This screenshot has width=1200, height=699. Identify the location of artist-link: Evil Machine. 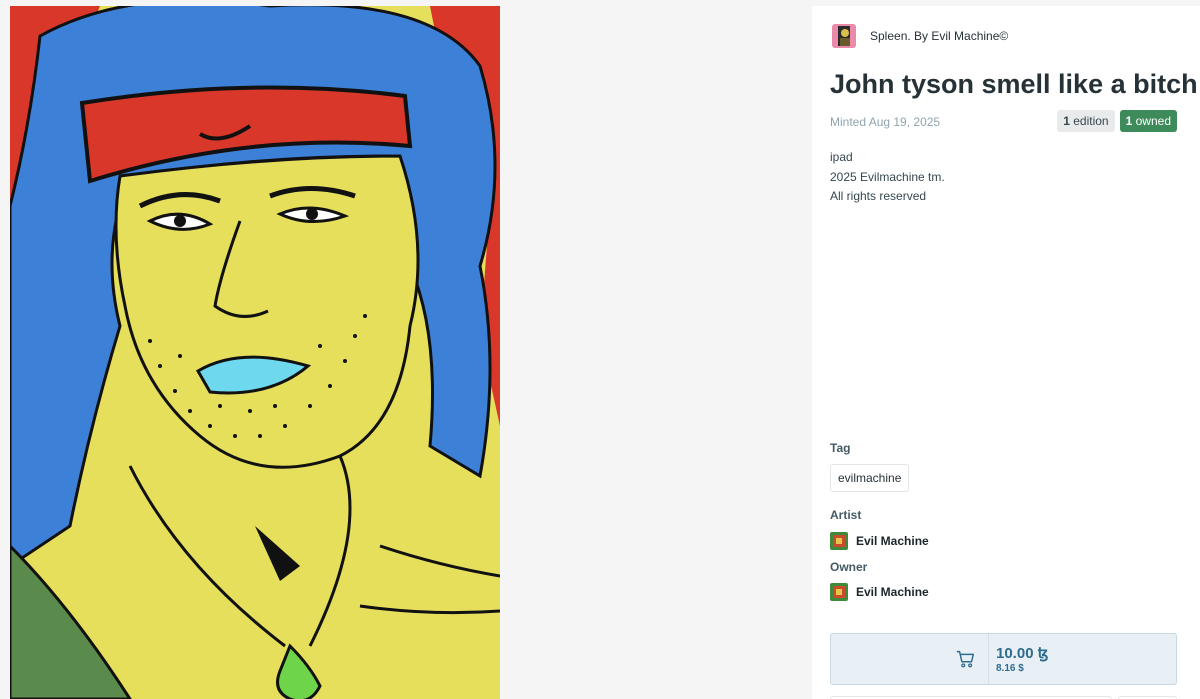
(879, 541).